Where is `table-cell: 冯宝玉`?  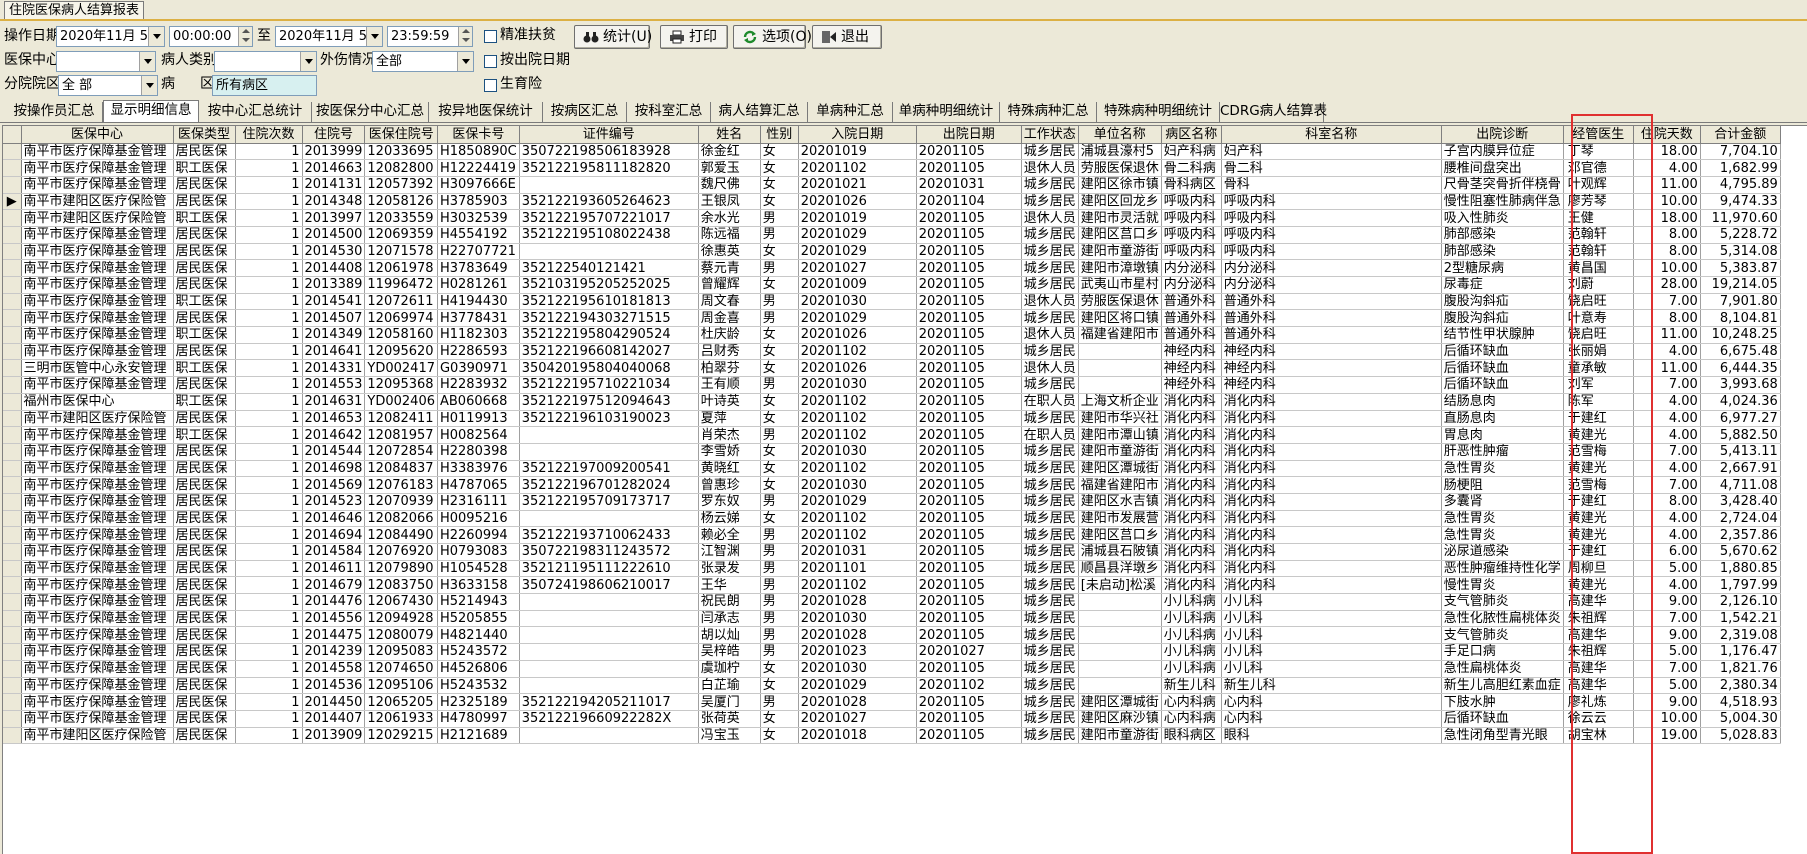
table-cell: 冯宝玉 is located at coordinates (729, 736).